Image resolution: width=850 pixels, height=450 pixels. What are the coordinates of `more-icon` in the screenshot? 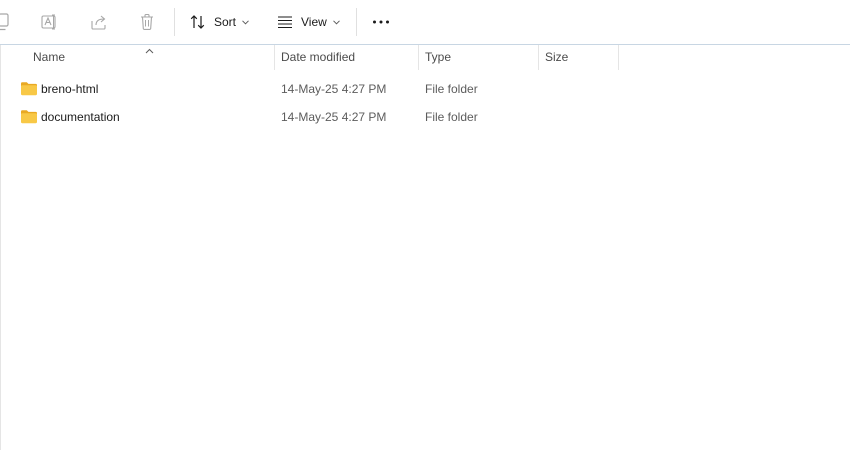 It's located at (381, 22).